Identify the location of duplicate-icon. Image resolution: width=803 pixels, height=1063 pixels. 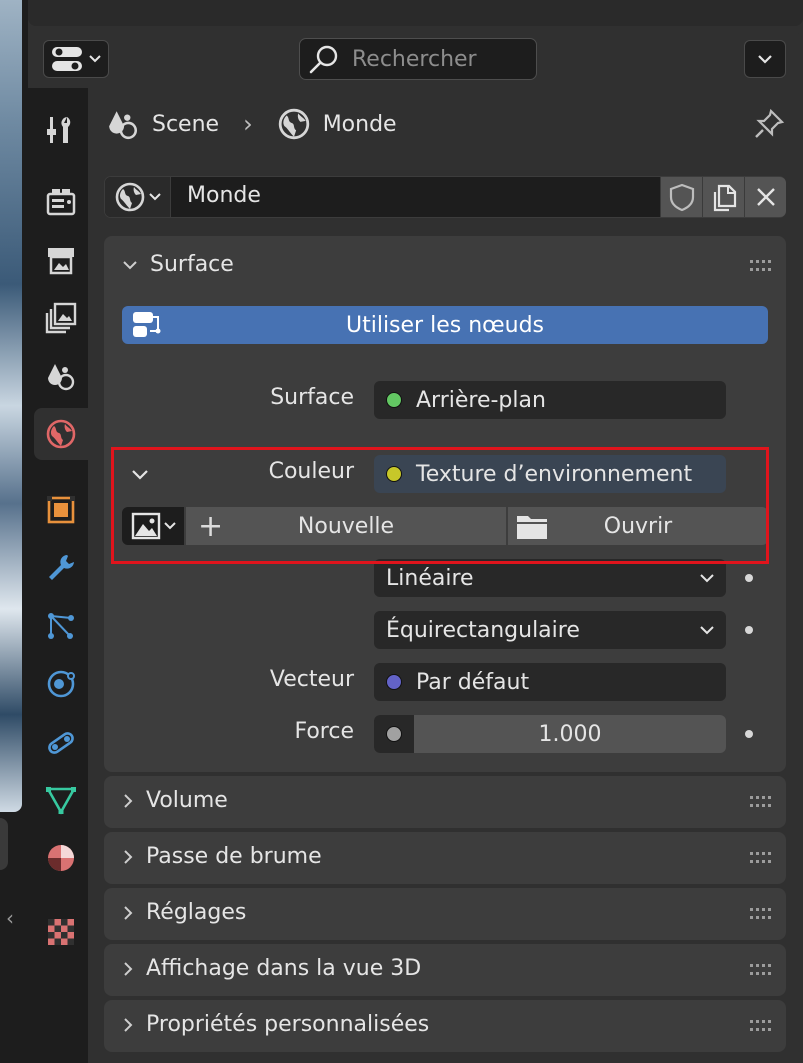
(724, 198).